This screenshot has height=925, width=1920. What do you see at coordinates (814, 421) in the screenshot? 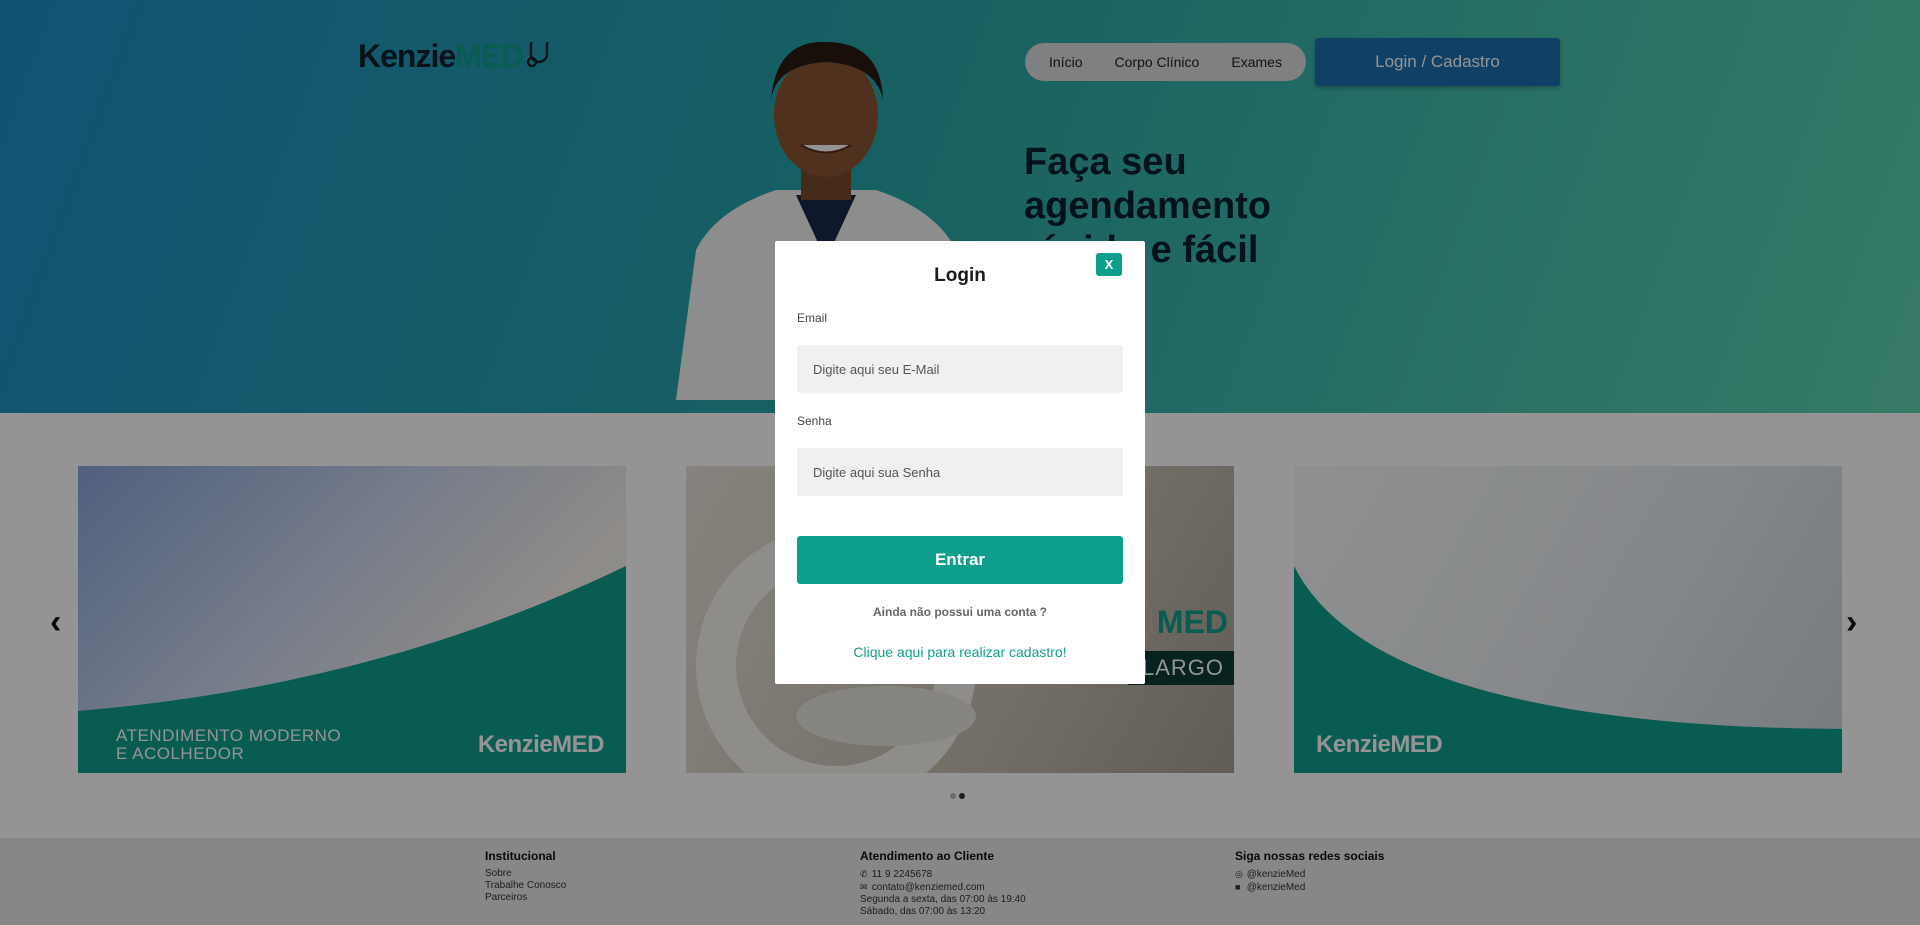
I see `password-label: Senha` at bounding box center [814, 421].